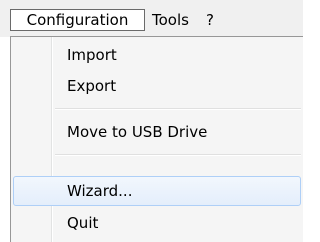  I want to click on menu-bar: Configuration Tools ?, so click(151, 18).